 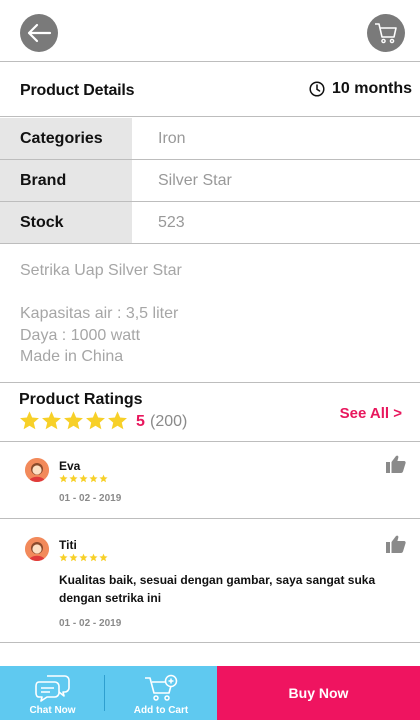 I want to click on rating-count: (200), so click(x=169, y=421).